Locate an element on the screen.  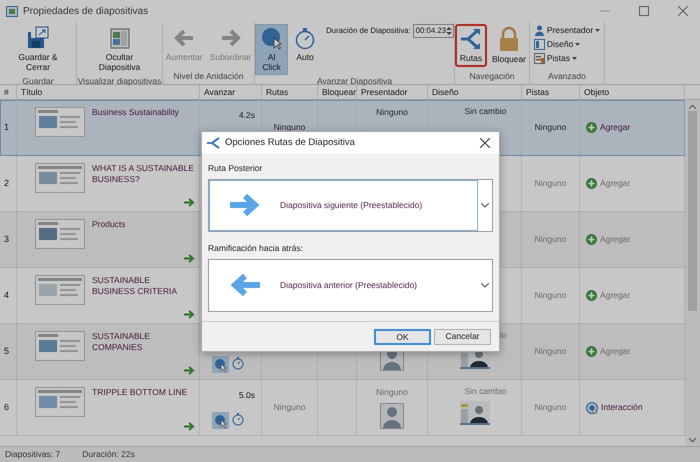
row-number: 4 is located at coordinates (7, 295).